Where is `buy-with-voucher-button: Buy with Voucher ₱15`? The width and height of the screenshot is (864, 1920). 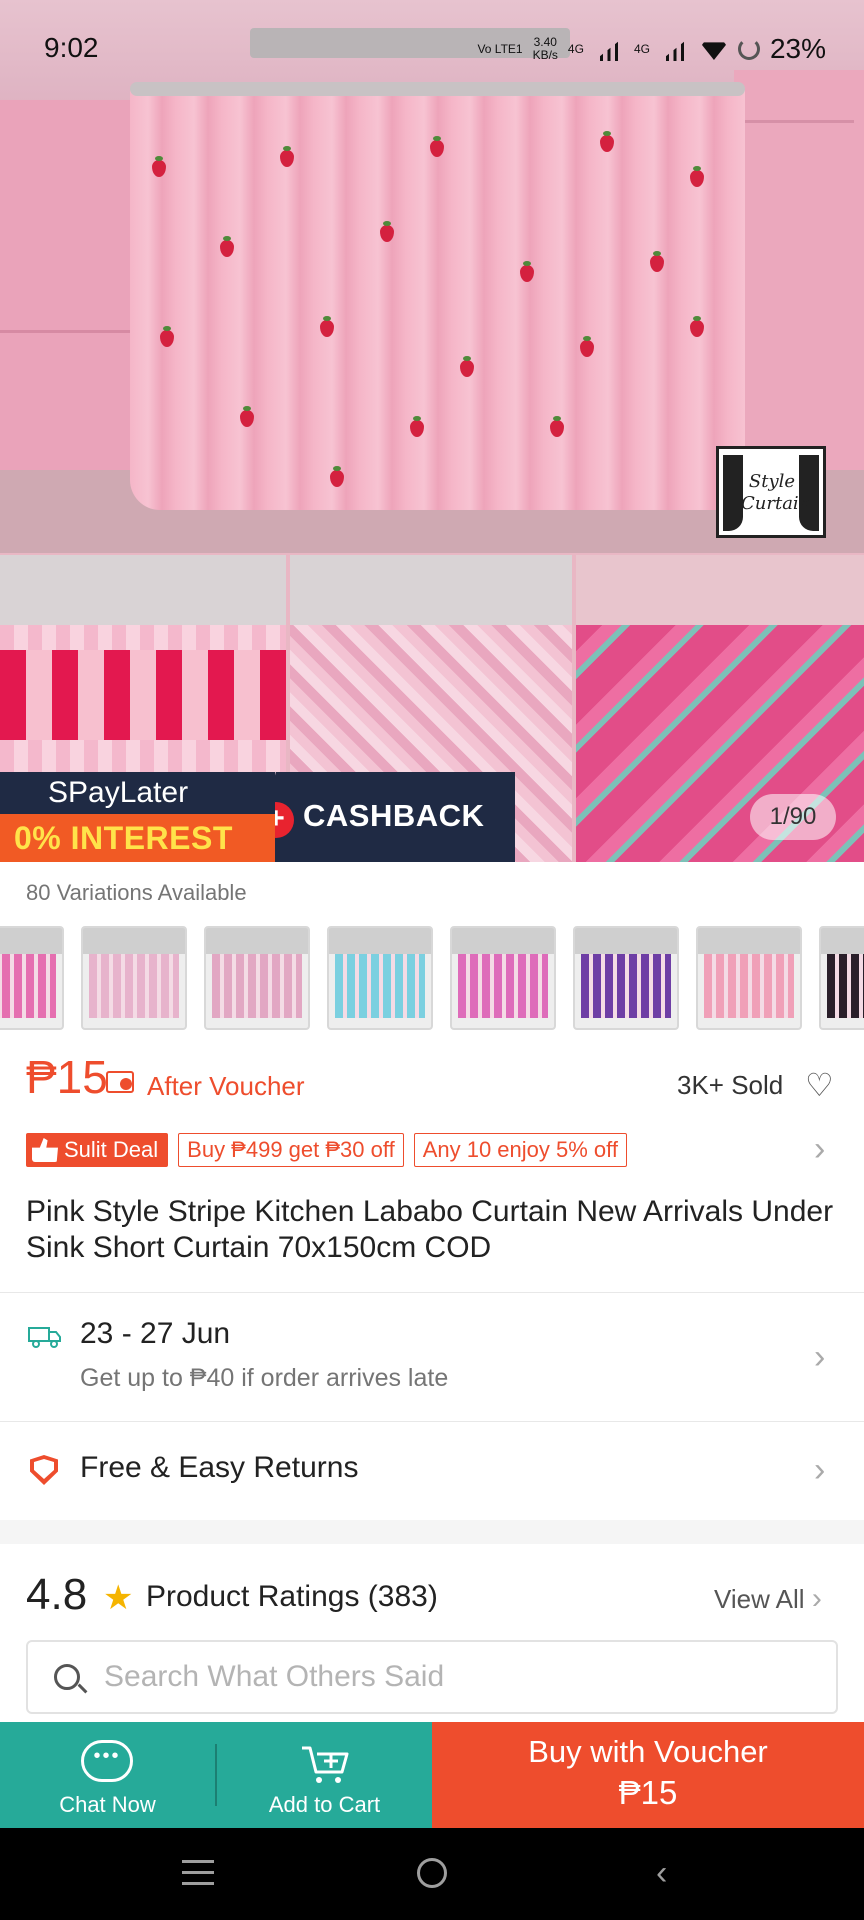
buy-with-voucher-button: Buy with Voucher ₱15 is located at coordinates (648, 1775).